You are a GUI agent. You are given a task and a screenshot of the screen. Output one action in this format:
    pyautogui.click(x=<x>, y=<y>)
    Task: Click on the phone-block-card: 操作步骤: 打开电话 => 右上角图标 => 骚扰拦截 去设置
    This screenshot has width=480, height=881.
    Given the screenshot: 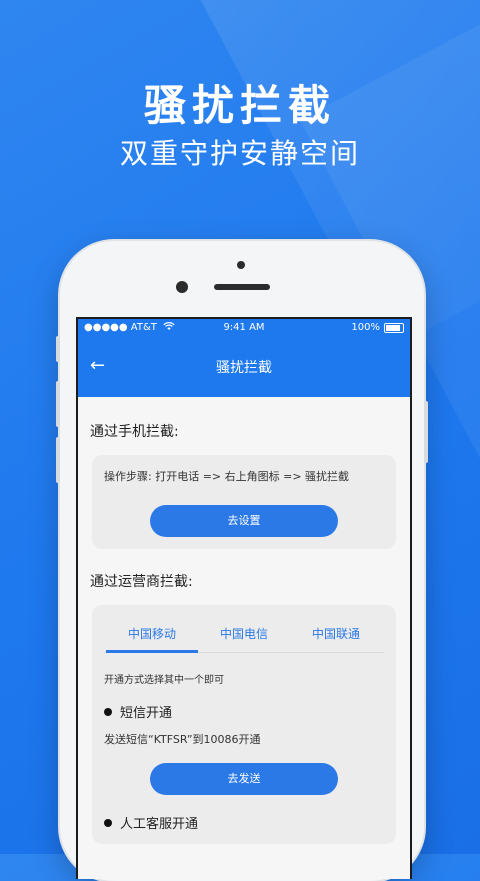 What is the action you would take?
    pyautogui.click(x=244, y=502)
    